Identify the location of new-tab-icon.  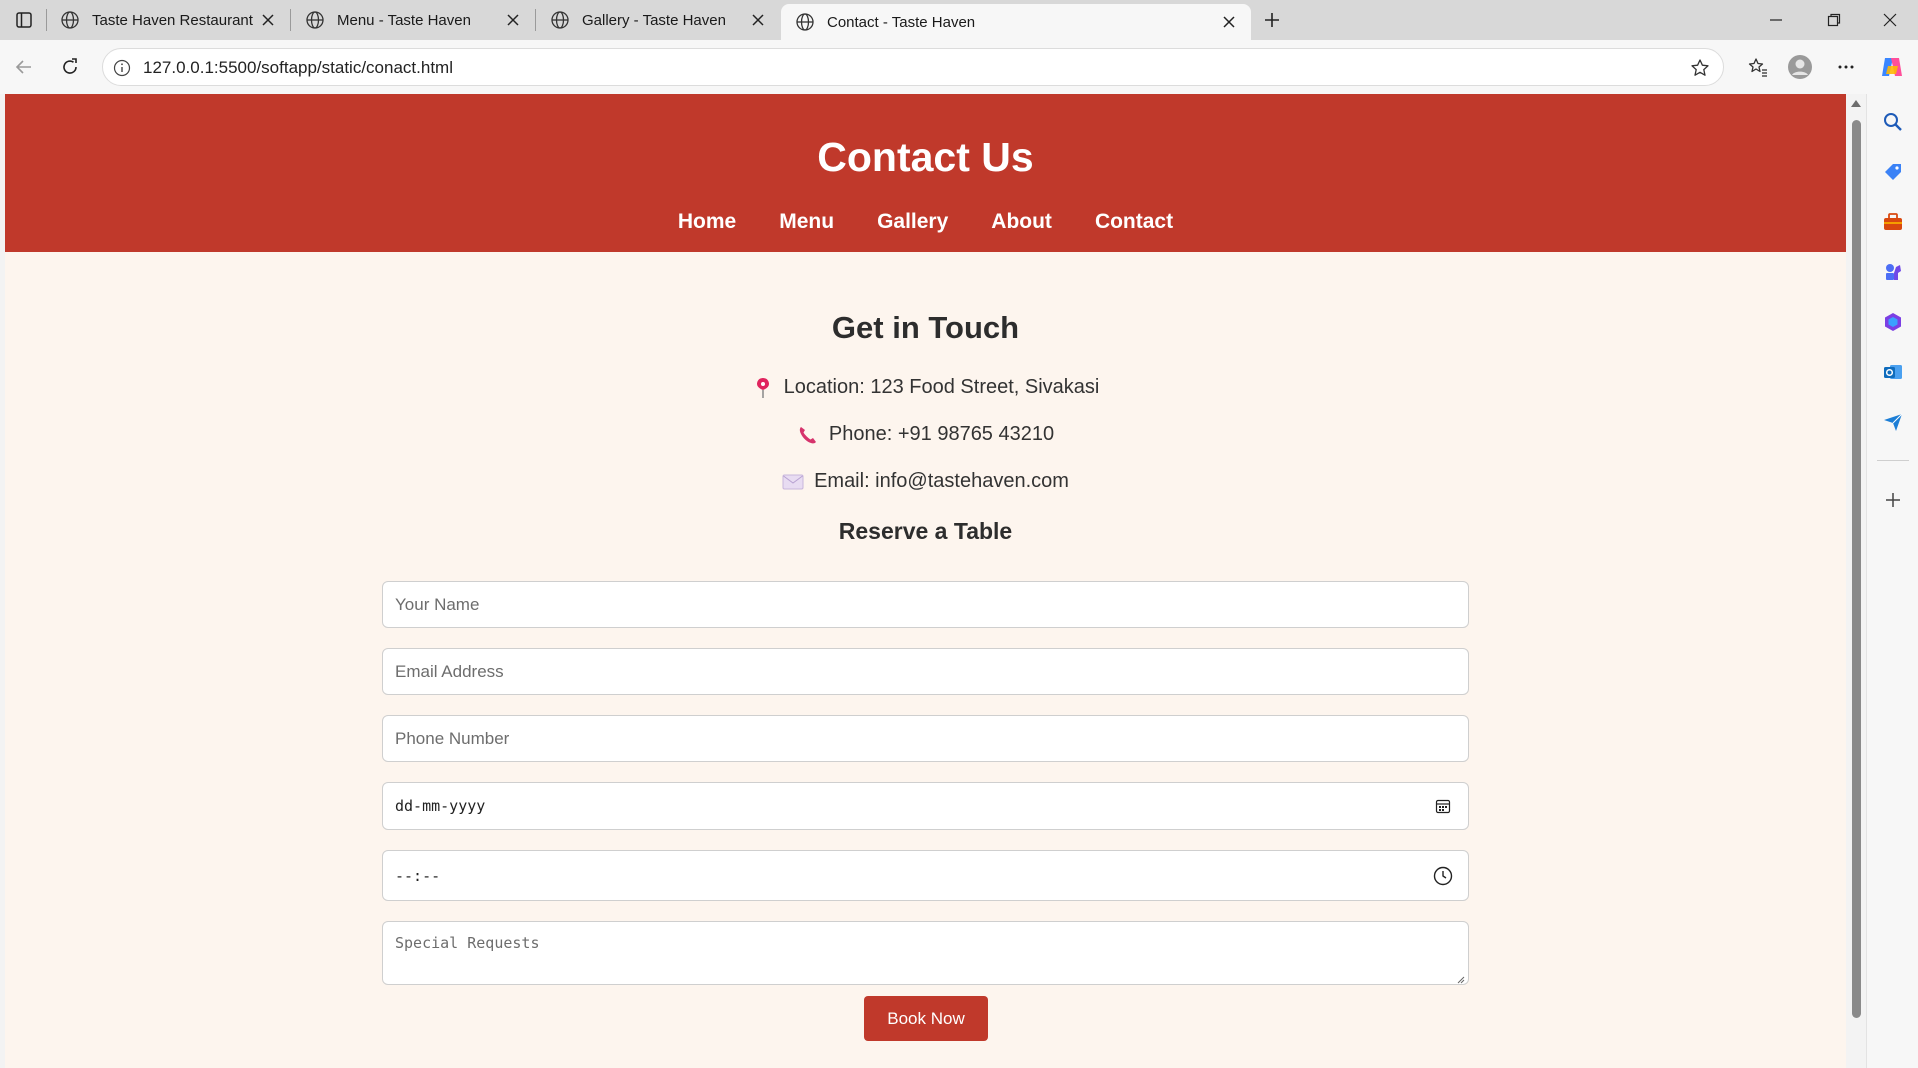
(1272, 20).